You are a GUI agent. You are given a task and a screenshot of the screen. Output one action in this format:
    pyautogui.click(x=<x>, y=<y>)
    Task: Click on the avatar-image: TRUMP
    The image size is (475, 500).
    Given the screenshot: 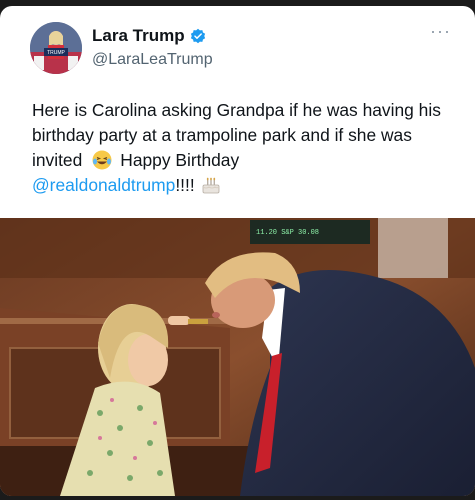 What is the action you would take?
    pyautogui.click(x=56, y=48)
    